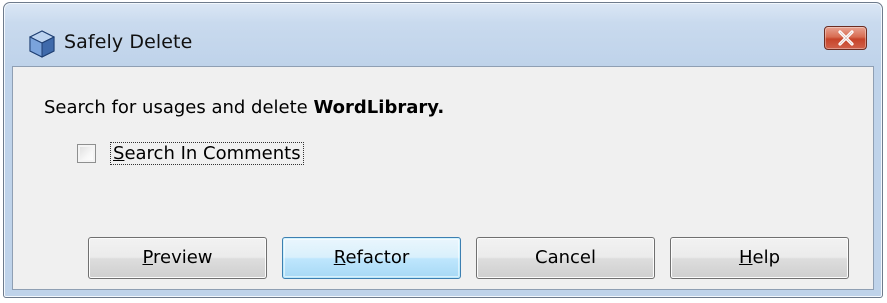 Image resolution: width=887 pixels, height=303 pixels. I want to click on window-title: Safely Delete, so click(128, 42).